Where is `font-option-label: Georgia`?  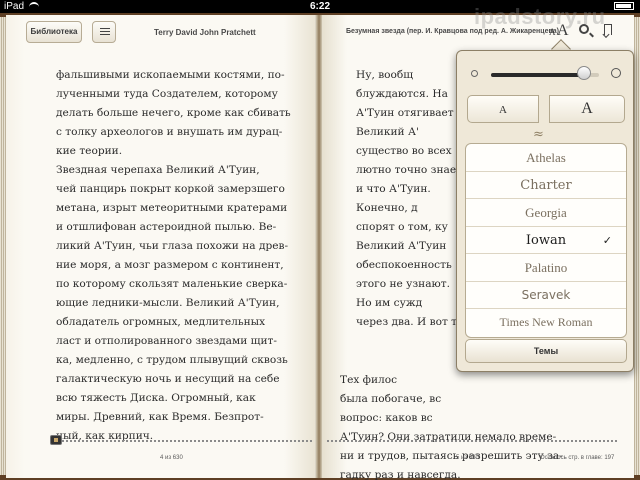 font-option-label: Georgia is located at coordinates (546, 212).